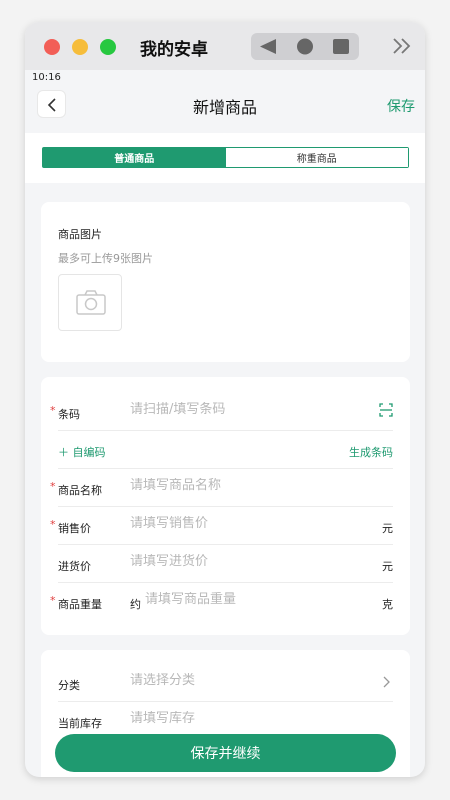  Describe the element at coordinates (255, 599) in the screenshot. I see `weight-input` at that location.